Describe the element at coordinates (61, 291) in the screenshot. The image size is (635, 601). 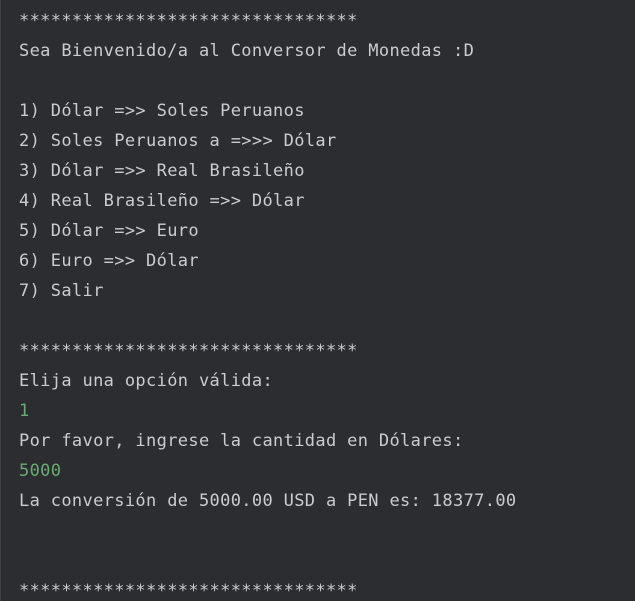
I see `menu-option-7: 7) Salir` at that location.